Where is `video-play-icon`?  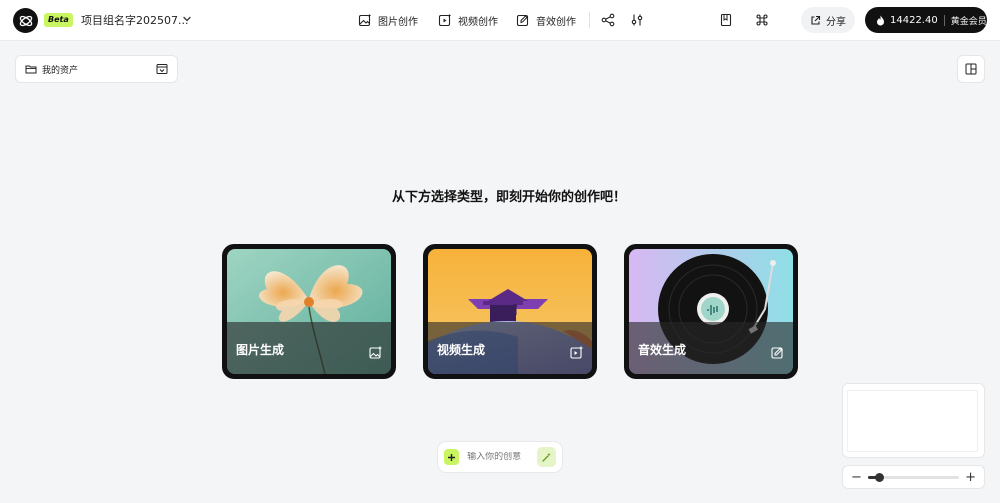
video-play-icon is located at coordinates (576, 352).